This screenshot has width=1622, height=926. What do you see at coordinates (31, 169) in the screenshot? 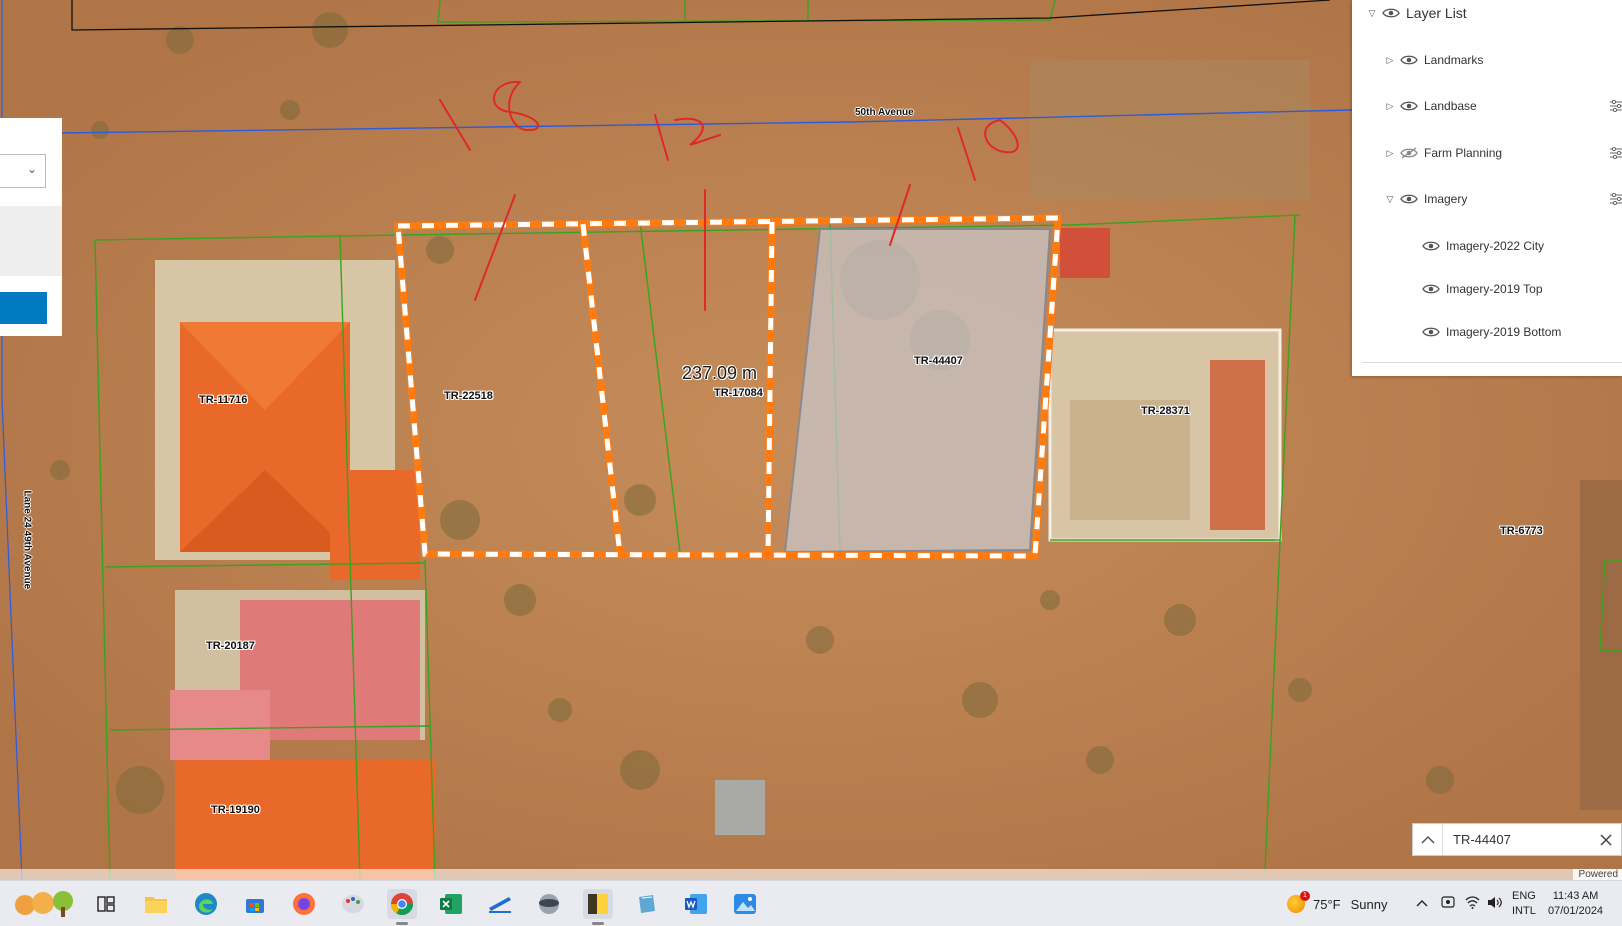
I see `chevron-down-icon: ⌄` at bounding box center [31, 169].